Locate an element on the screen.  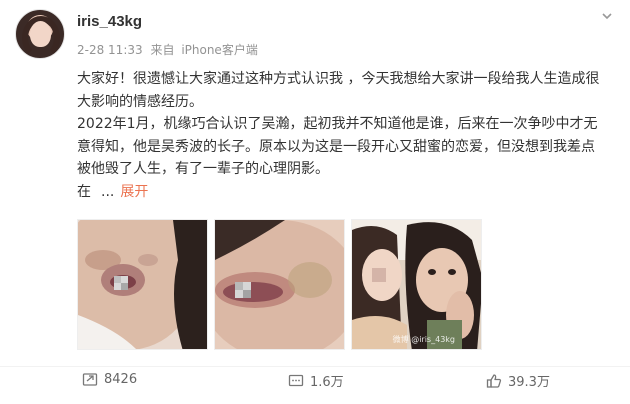
post-meta: 2-28 11:33 来自 iPhone客户端 is located at coordinates (167, 49).